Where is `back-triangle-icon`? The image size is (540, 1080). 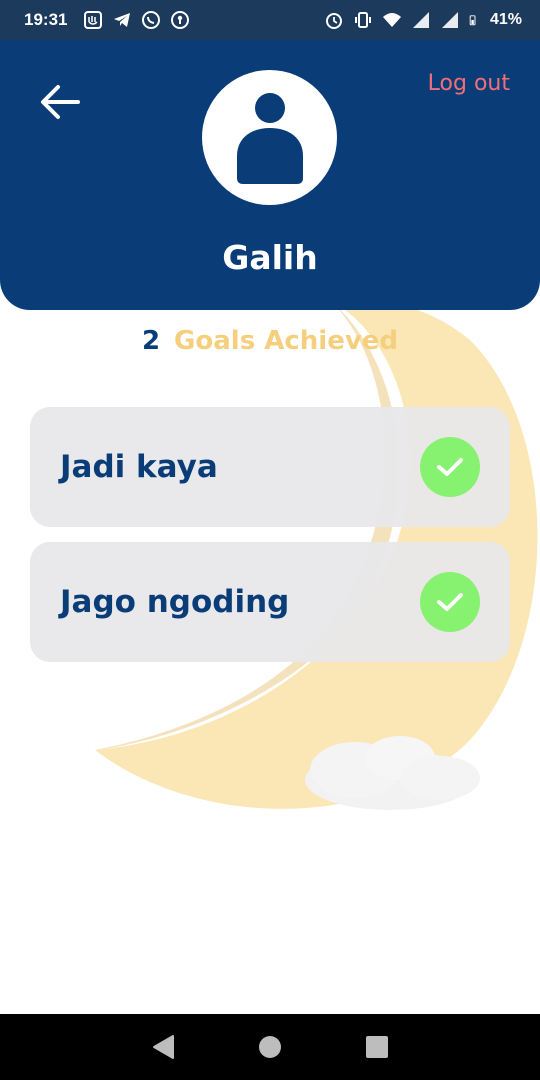
back-triangle-icon is located at coordinates (164, 1047).